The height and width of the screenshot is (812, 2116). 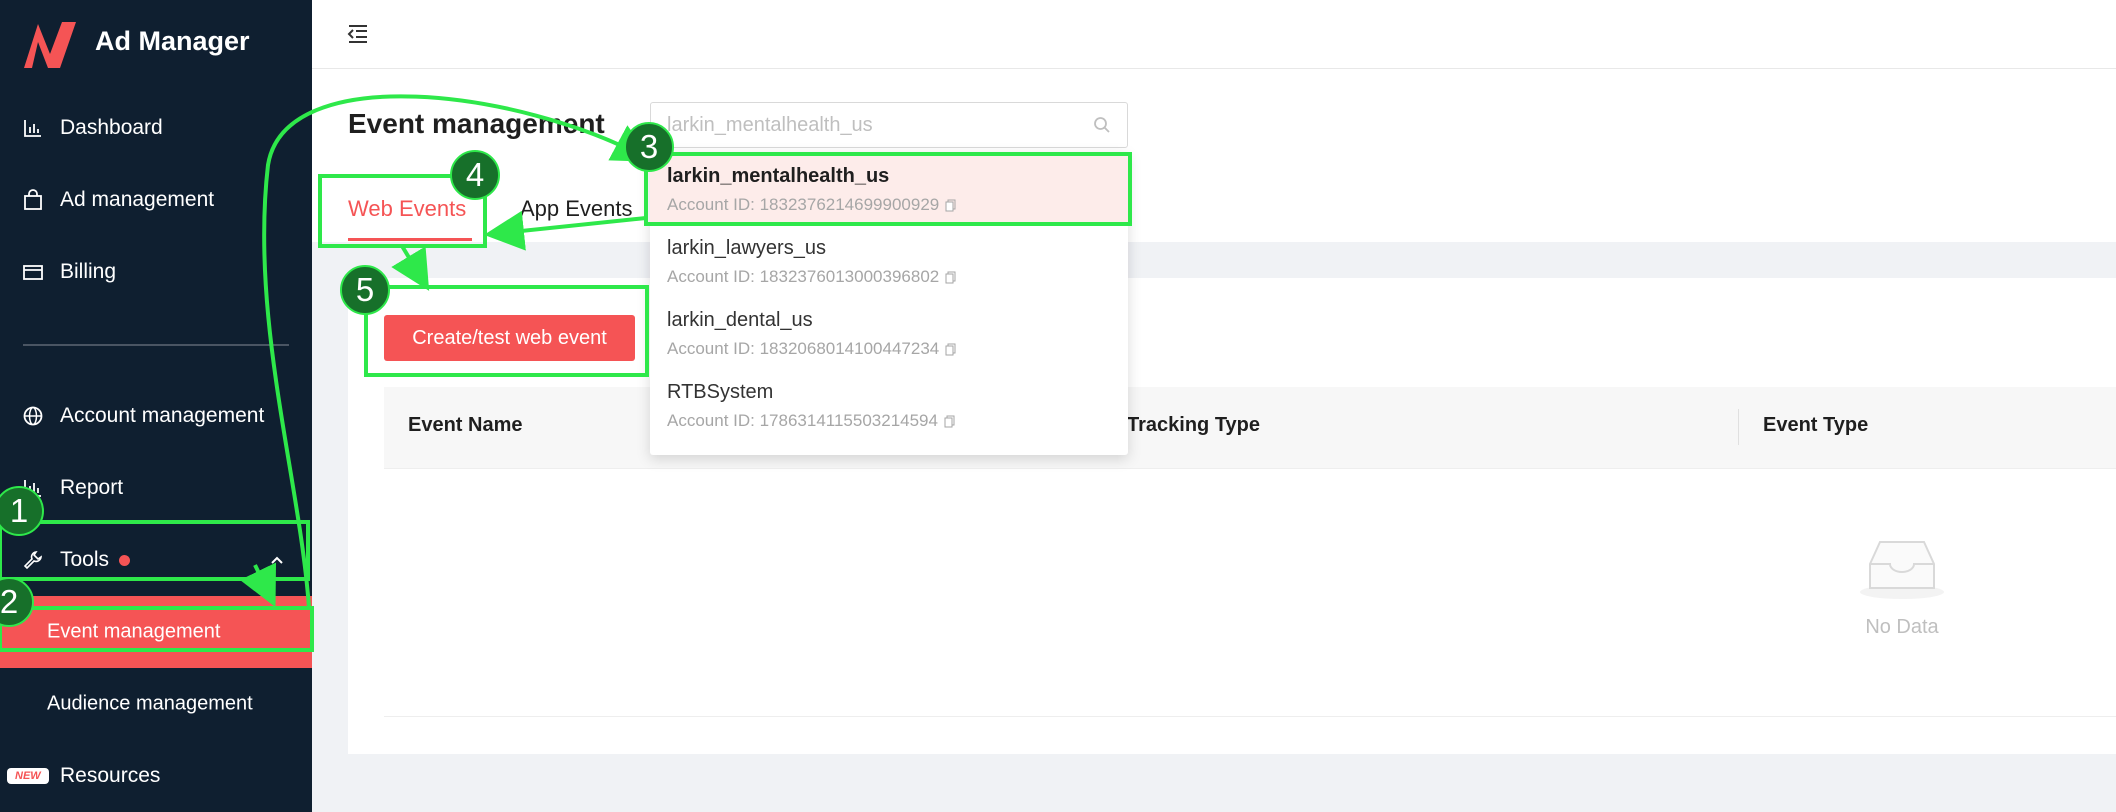 I want to click on sidebar-item-audience-management: Audience management, so click(x=156, y=704).